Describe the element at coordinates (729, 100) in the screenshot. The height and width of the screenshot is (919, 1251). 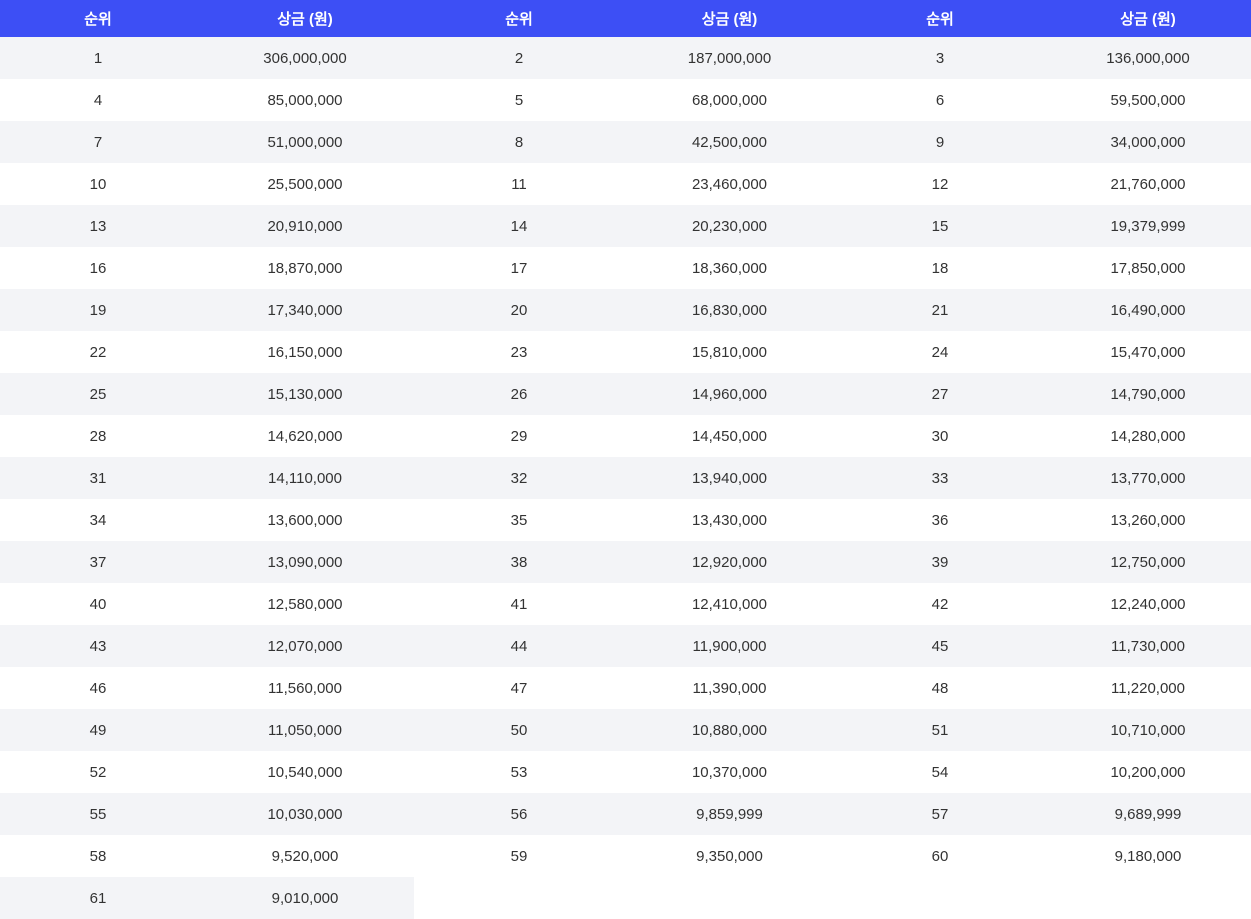
I see `prize-cell: 68,000,000` at that location.